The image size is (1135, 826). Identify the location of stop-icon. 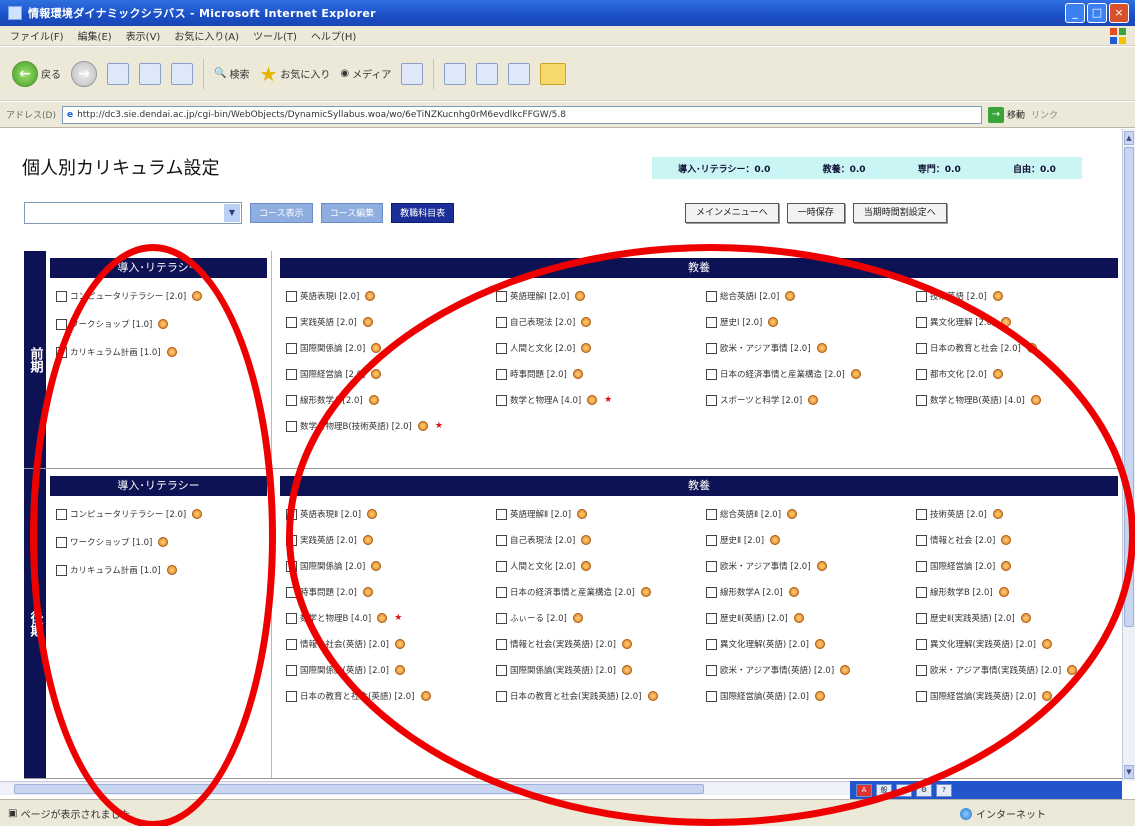
(118, 73).